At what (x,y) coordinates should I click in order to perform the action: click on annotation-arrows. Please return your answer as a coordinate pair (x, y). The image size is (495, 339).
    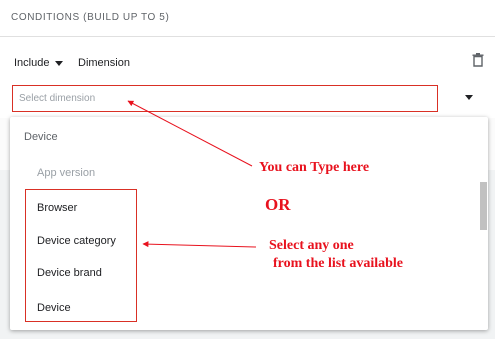
    Looking at the image, I should click on (192, 174).